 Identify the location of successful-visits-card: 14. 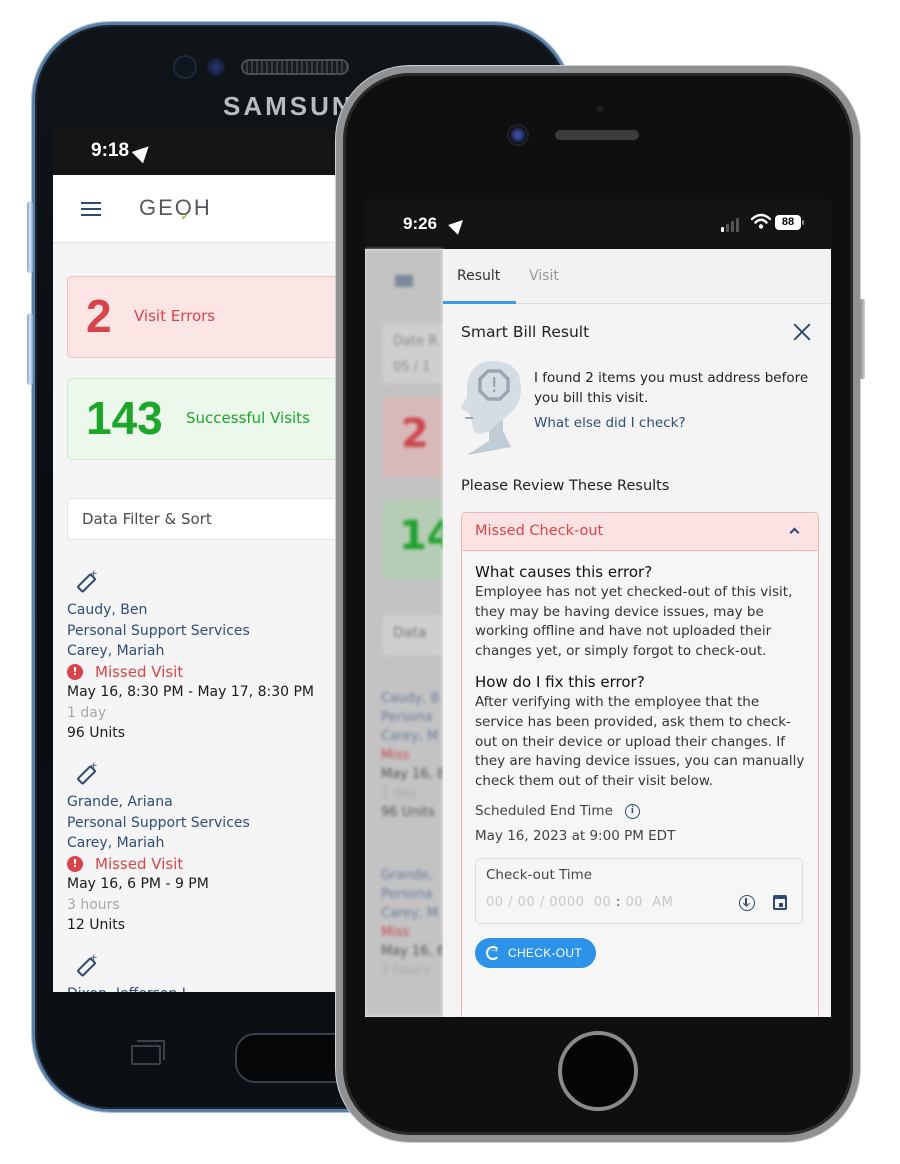
(413, 539).